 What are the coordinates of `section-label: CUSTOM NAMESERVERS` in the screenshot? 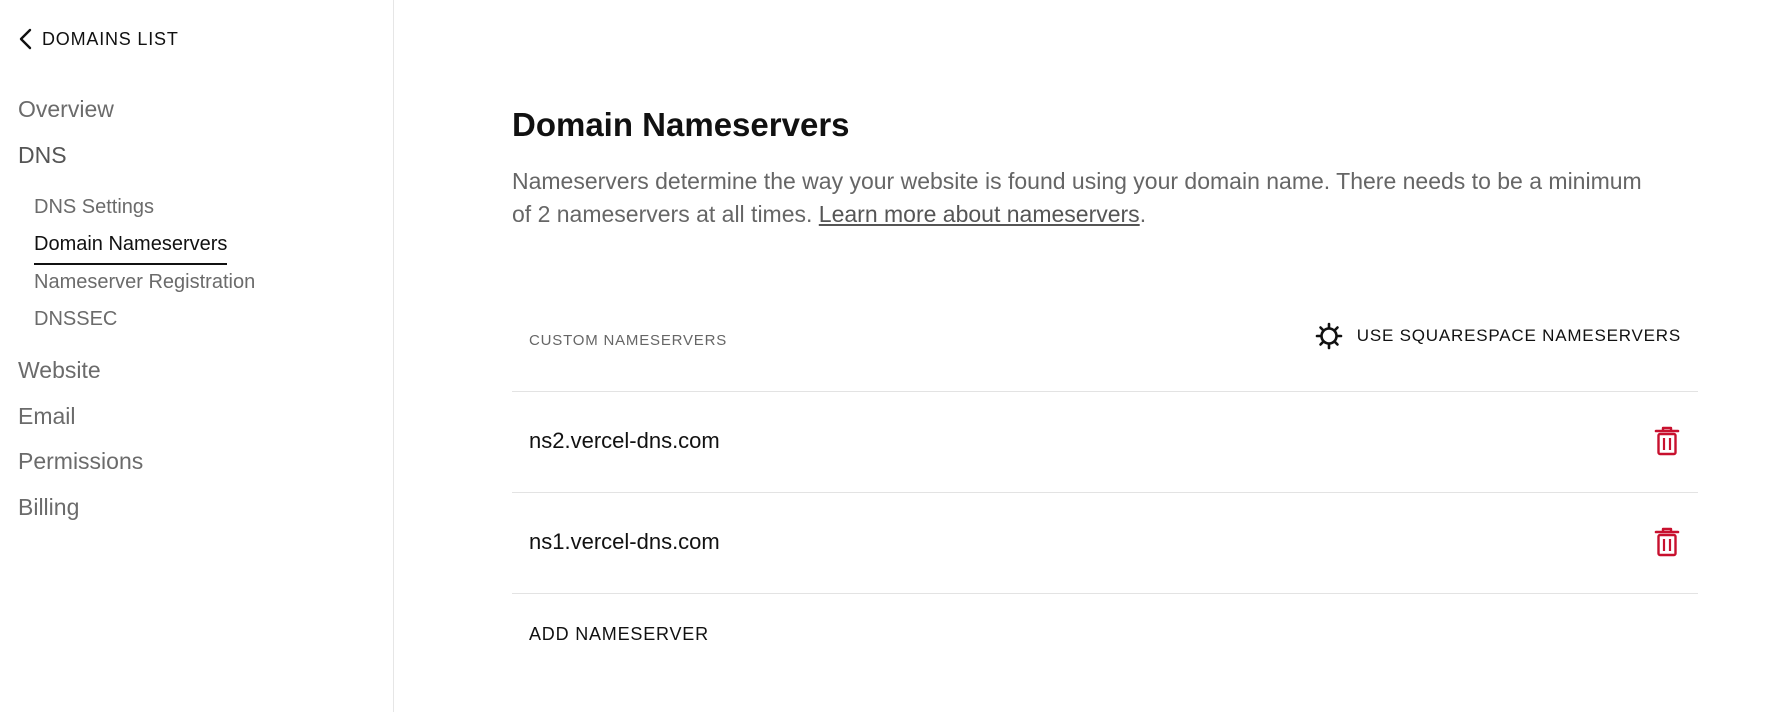 It's located at (628, 340).